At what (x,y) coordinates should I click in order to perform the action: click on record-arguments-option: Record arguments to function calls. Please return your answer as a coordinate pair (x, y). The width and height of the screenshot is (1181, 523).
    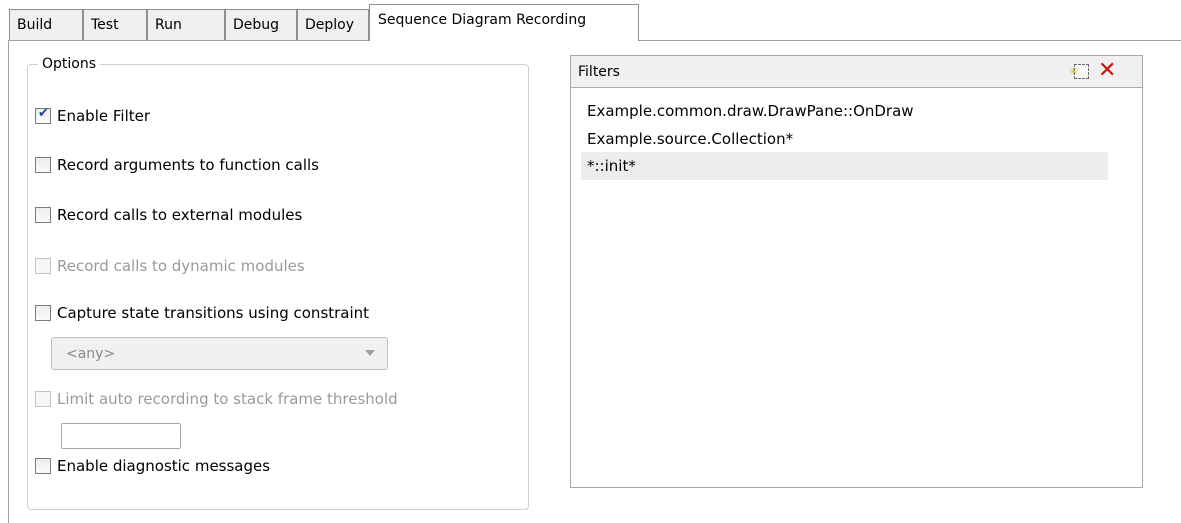
    Looking at the image, I should click on (177, 165).